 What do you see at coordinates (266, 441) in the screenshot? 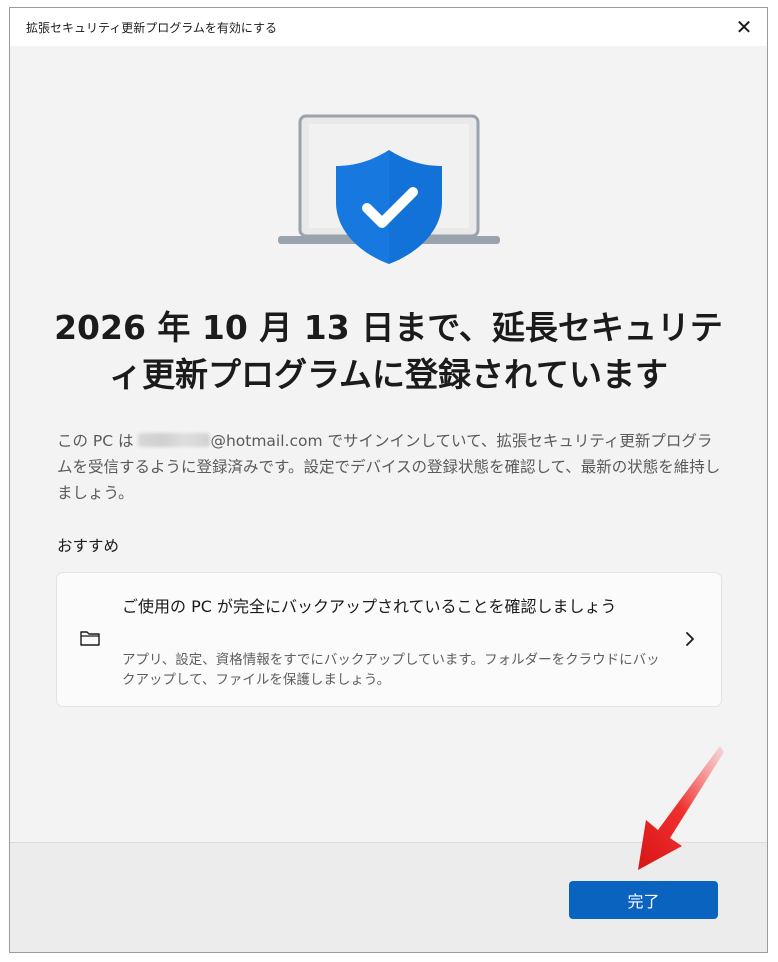
I see `description-email-suffix: @hotmail.com` at bounding box center [266, 441].